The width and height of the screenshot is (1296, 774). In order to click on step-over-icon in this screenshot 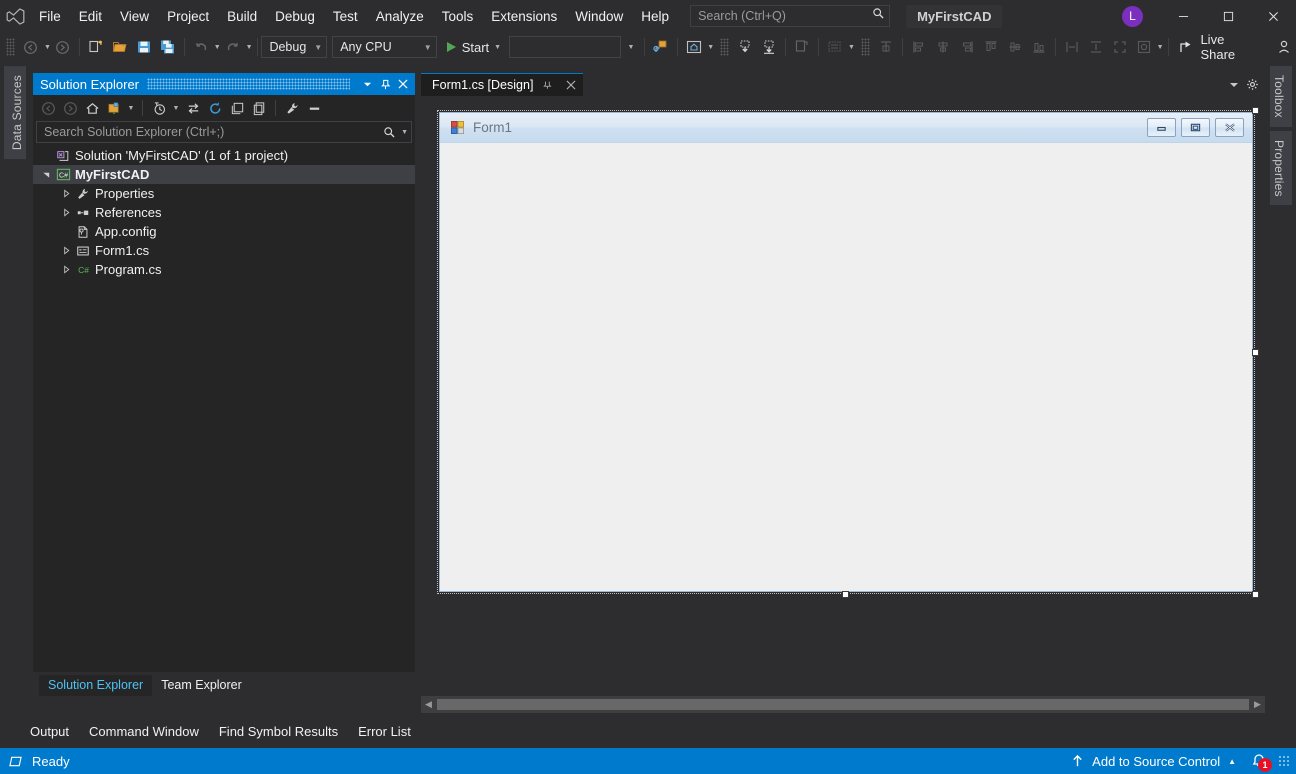, I will do `click(769, 47)`.